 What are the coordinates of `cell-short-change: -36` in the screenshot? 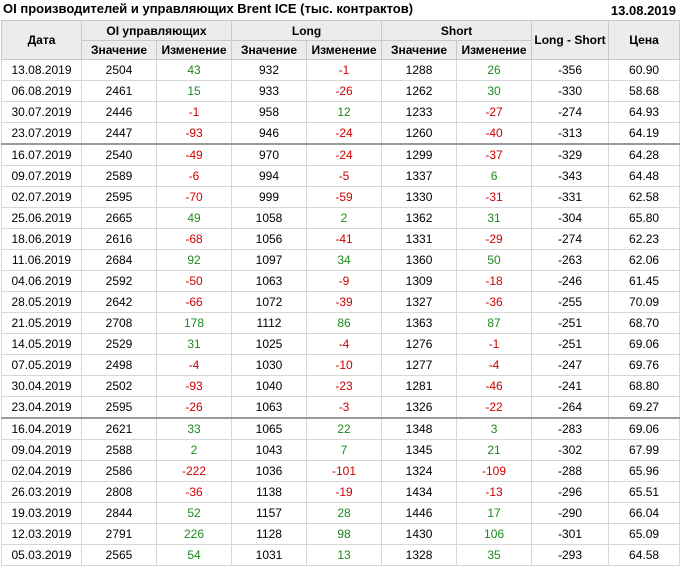 It's located at (494, 302).